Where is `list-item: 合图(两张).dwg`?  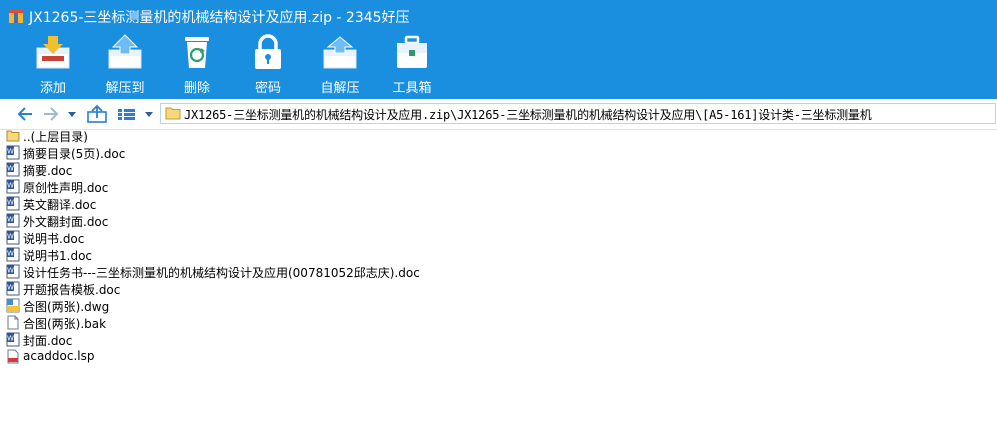
list-item: 合图(两张).dwg is located at coordinates (498, 305).